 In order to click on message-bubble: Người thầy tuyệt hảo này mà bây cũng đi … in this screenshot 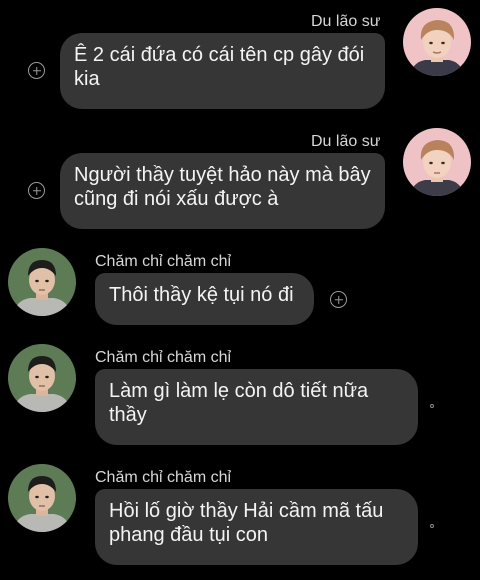, I will do `click(222, 191)`.